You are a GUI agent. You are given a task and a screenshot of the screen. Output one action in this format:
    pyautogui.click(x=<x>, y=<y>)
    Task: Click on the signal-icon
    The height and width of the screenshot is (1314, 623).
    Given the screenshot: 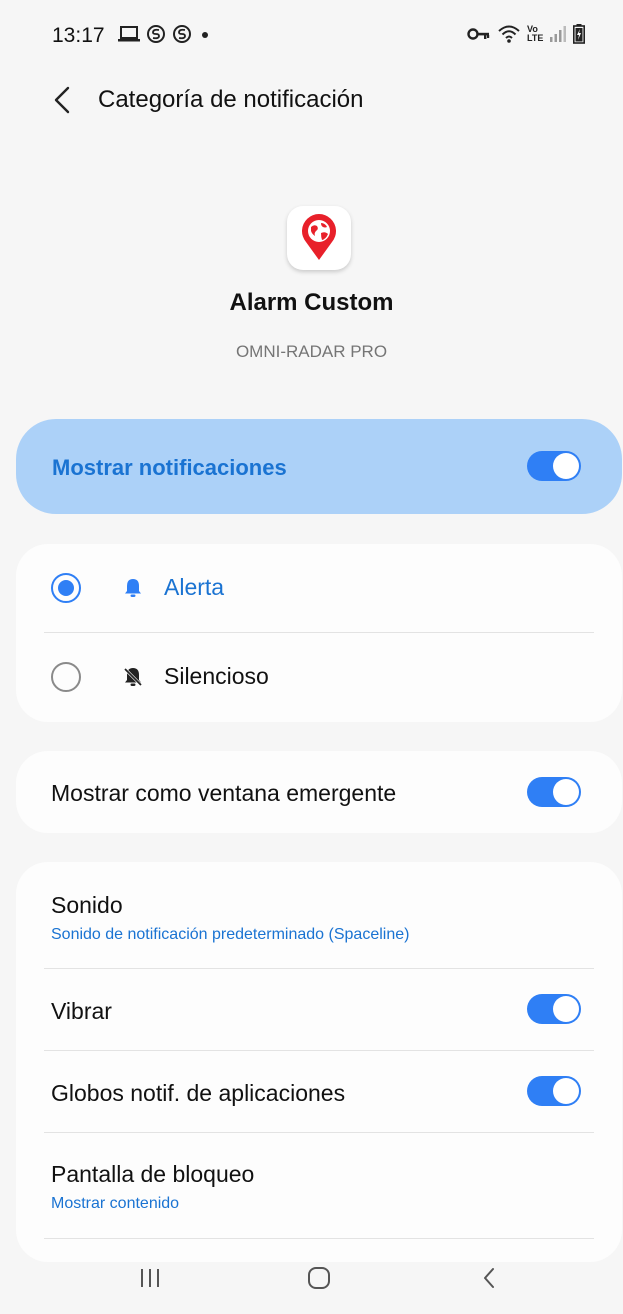 What is the action you would take?
    pyautogui.click(x=558, y=34)
    